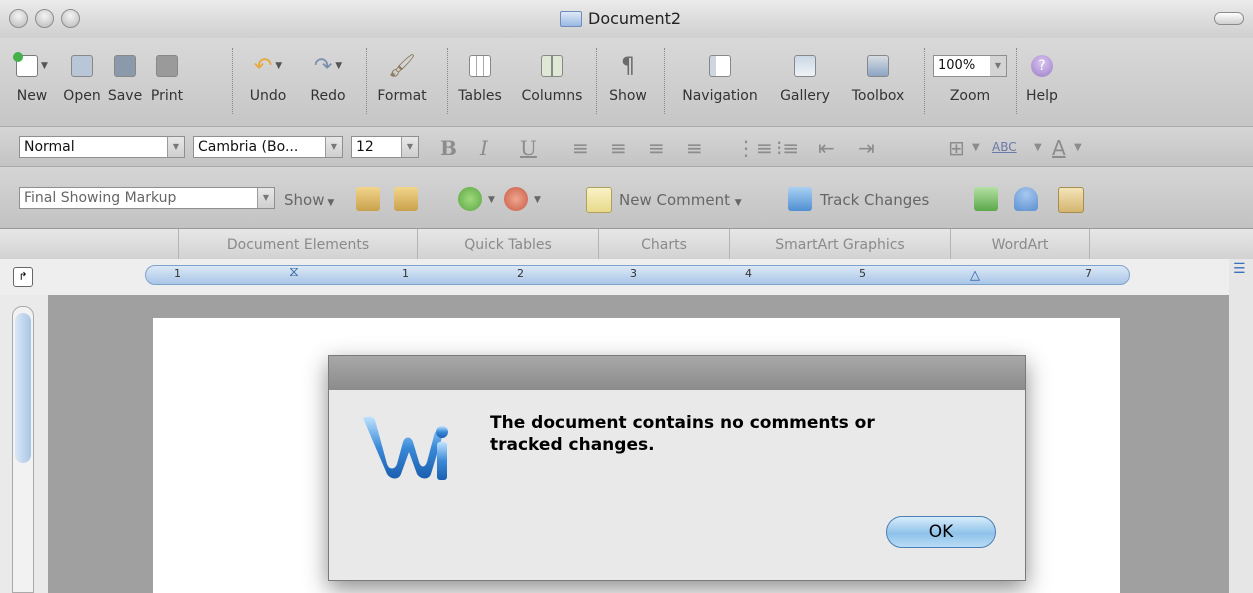  I want to click on tab-document-elements-label: Document Elements, so click(298, 245).